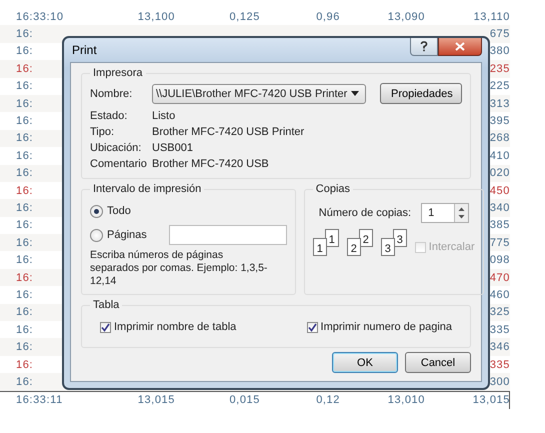 This screenshot has height=433, width=545. I want to click on properties-button: Propiedades, so click(421, 93).